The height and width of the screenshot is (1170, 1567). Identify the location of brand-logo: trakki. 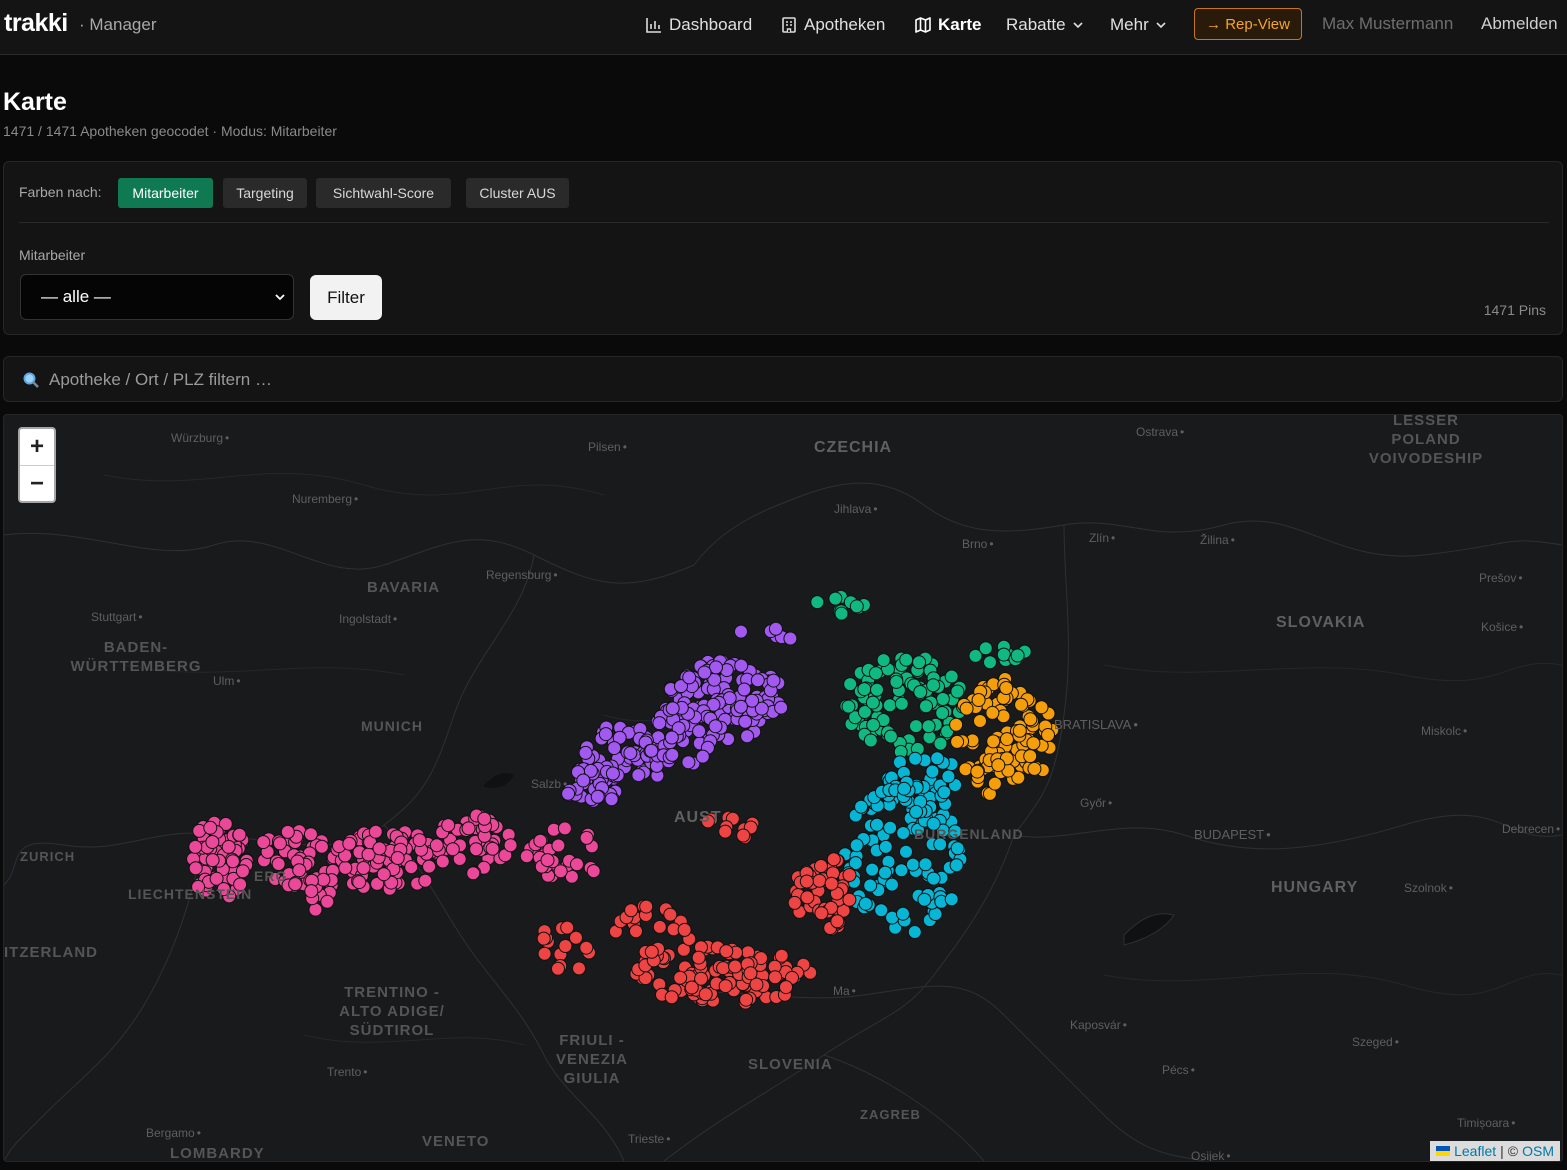
(36, 23).